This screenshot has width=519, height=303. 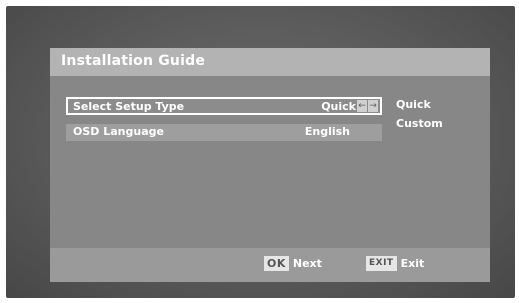 I want to click on next-hint: OK Next, so click(x=293, y=263).